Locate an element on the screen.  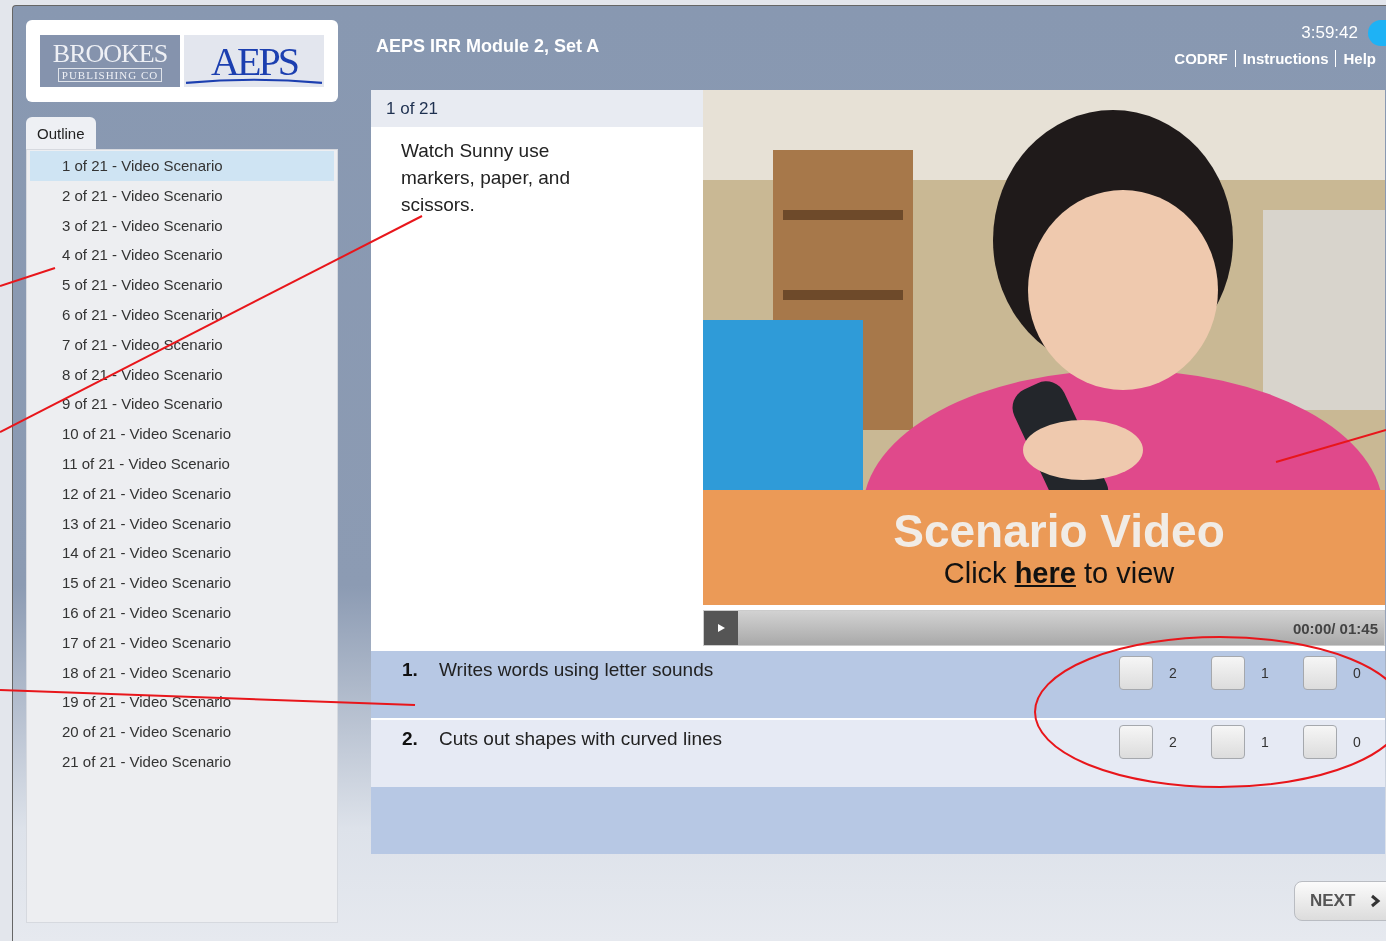
outline-item: 14 of 21 - Video Scenario is located at coordinates (182, 553).